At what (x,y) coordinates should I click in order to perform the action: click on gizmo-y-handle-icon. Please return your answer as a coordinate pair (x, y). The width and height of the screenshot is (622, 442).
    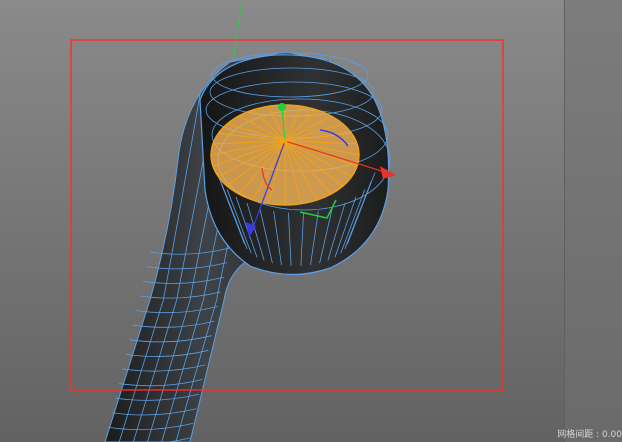
    Looking at the image, I should click on (282, 107).